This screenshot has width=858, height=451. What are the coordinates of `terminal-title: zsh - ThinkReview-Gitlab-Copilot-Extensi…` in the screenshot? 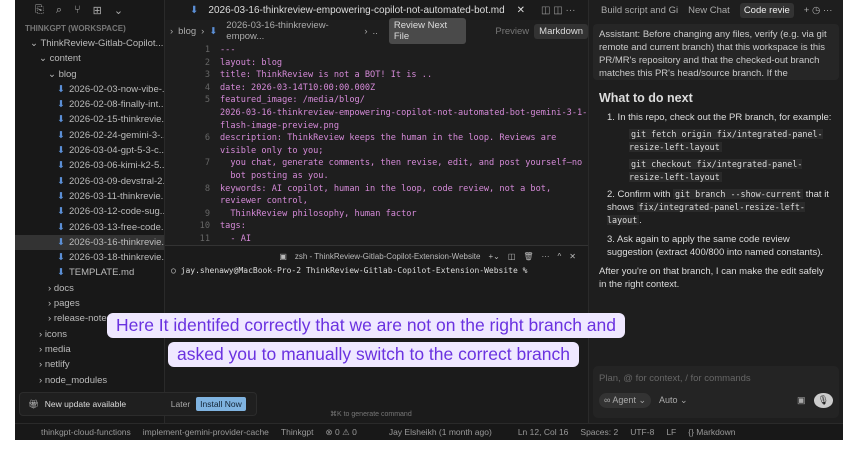 It's located at (388, 256).